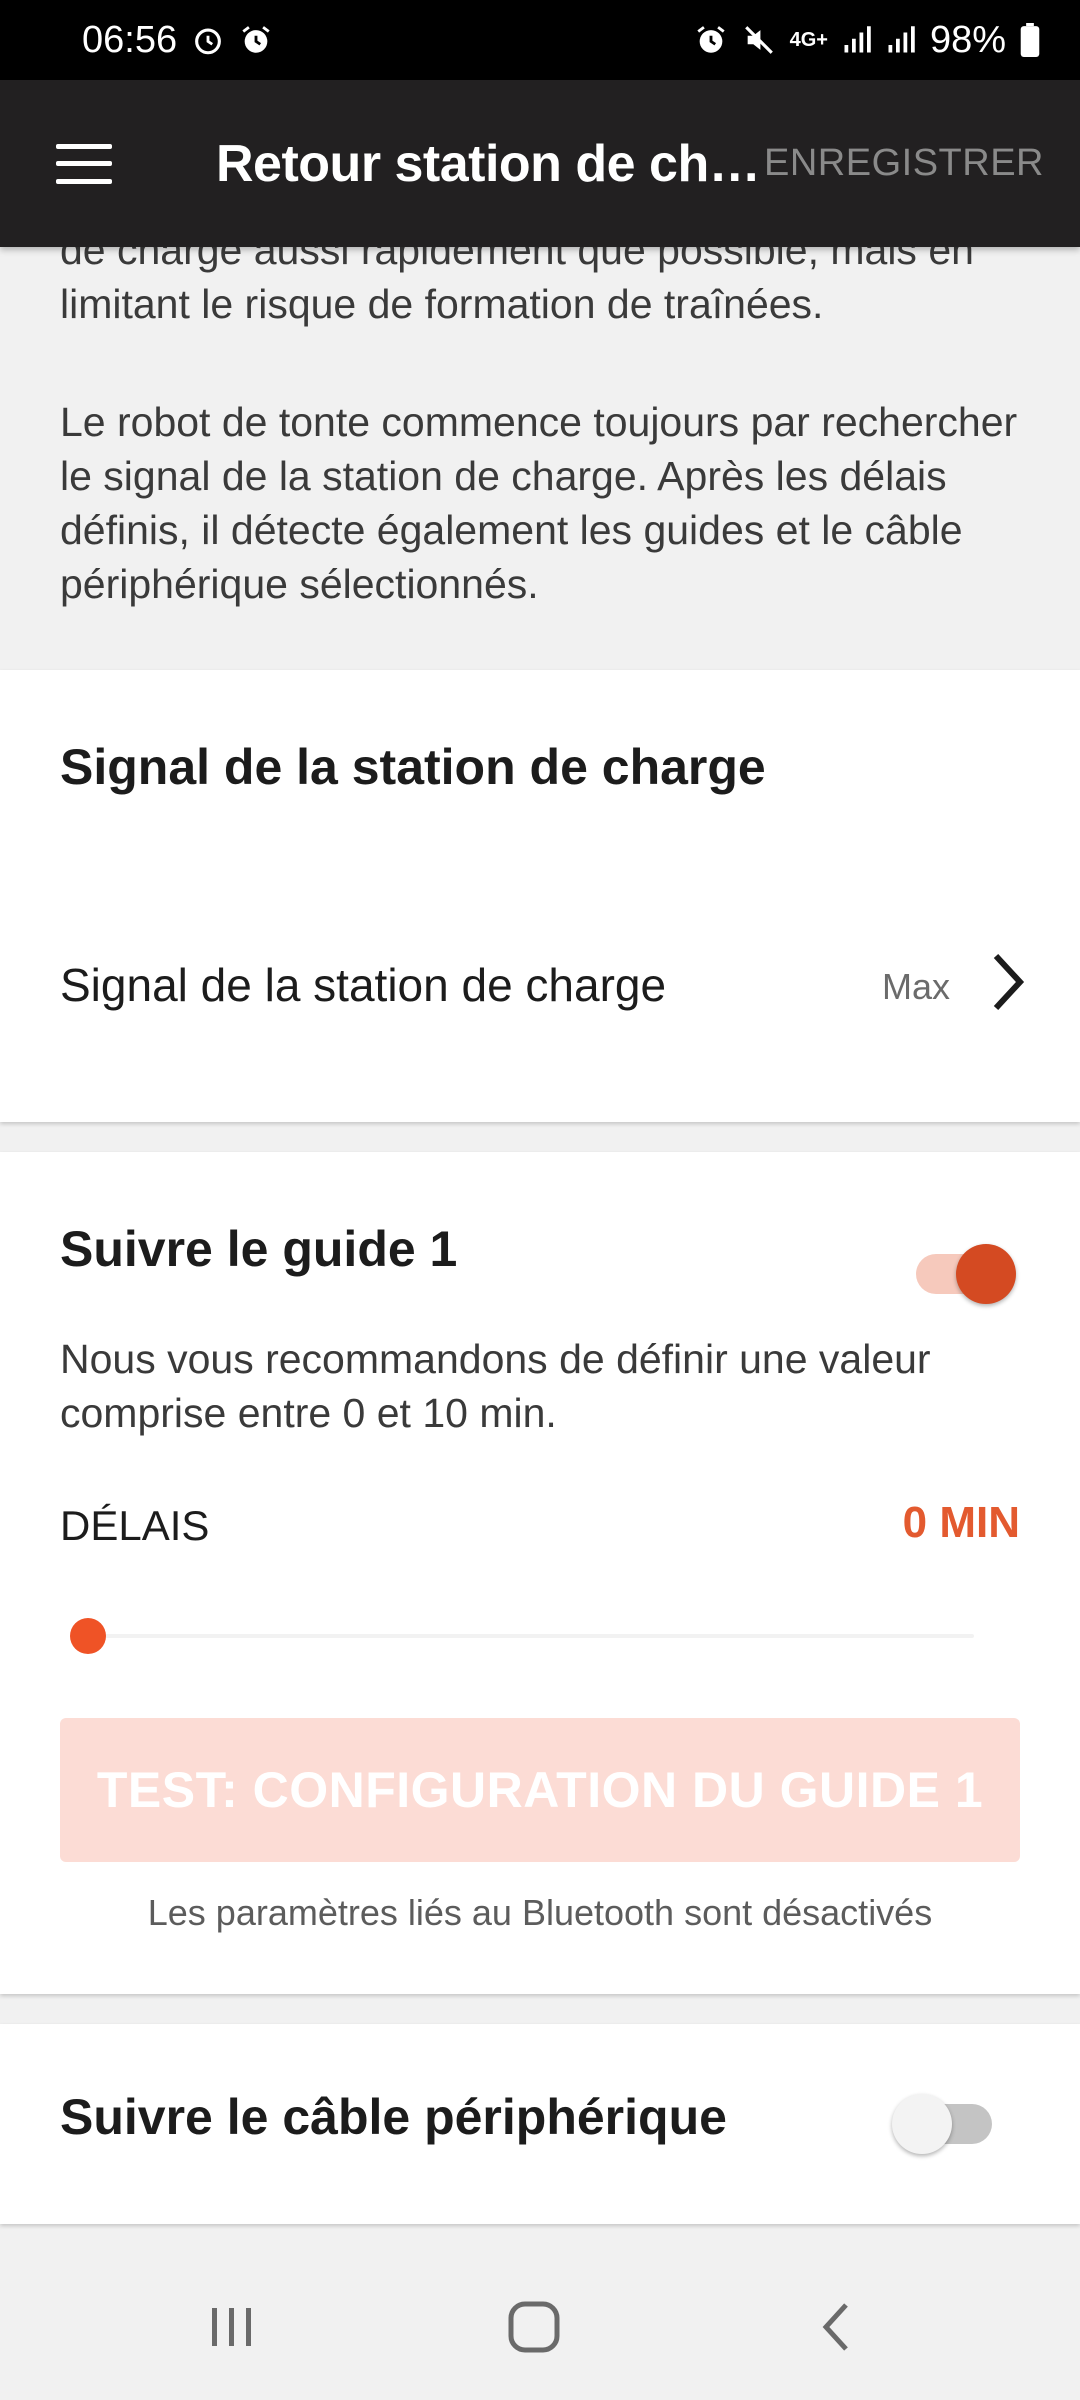 This screenshot has height=2400, width=1080. Describe the element at coordinates (363, 985) in the screenshot. I see `station-signal-row-label: Signal de la station de charge` at that location.